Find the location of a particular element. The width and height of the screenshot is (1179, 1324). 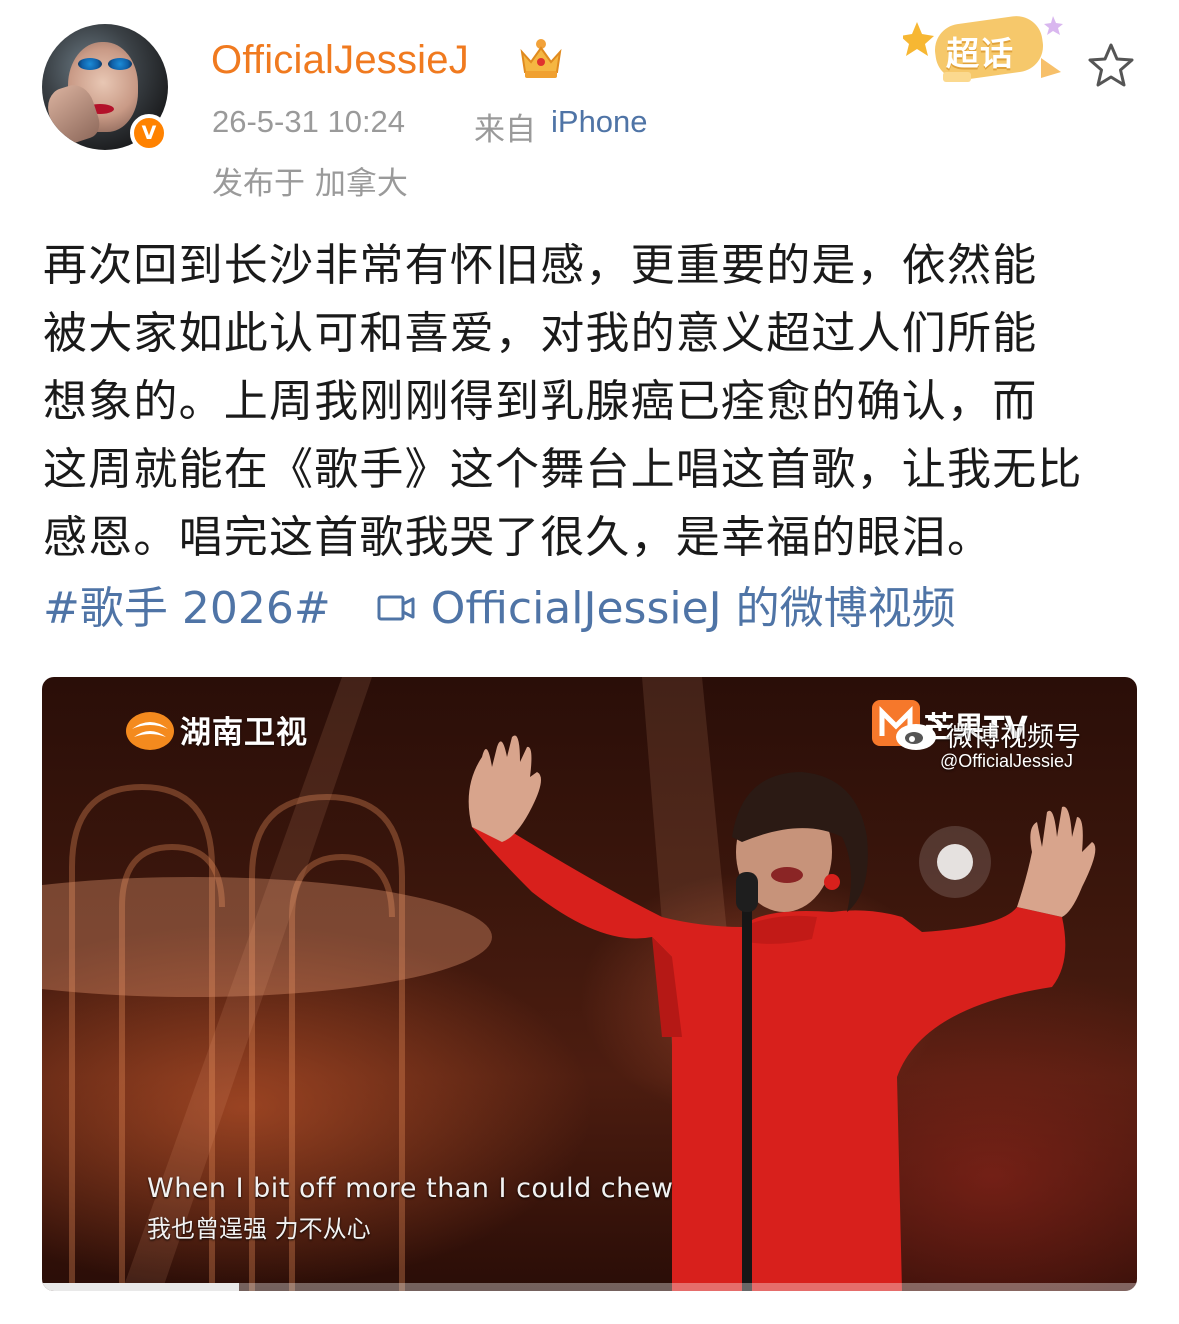

post-text-line: 想象的。上周我刚刚得到乳腺癌已痊愈的确认，而 is located at coordinates (540, 401).